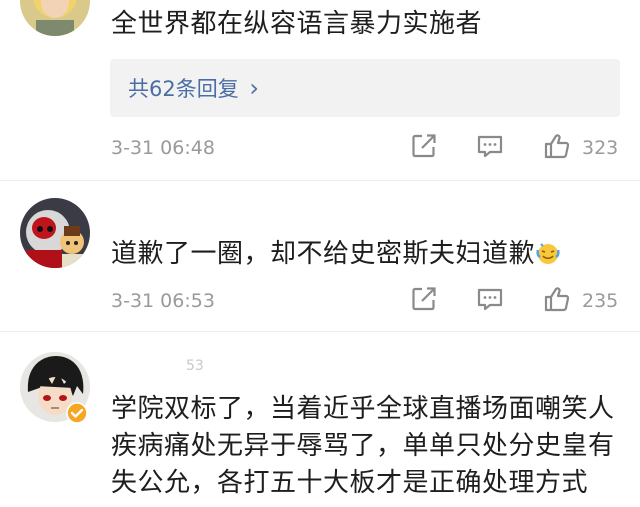 Image resolution: width=640 pixels, height=507 pixels. Describe the element at coordinates (320, 148) in the screenshot. I see `comment-meta: 3-31 06:48 323` at that location.